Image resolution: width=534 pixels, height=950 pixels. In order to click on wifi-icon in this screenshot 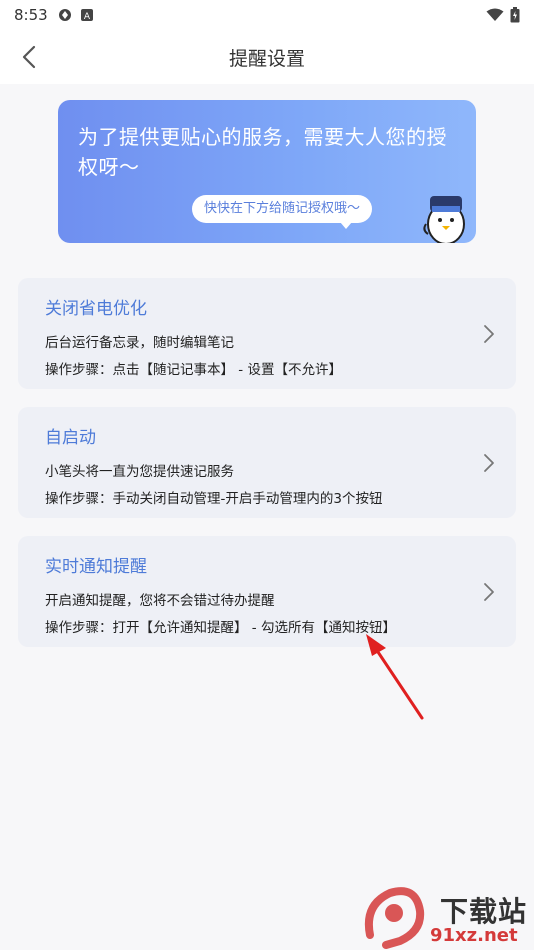, I will do `click(495, 14)`.